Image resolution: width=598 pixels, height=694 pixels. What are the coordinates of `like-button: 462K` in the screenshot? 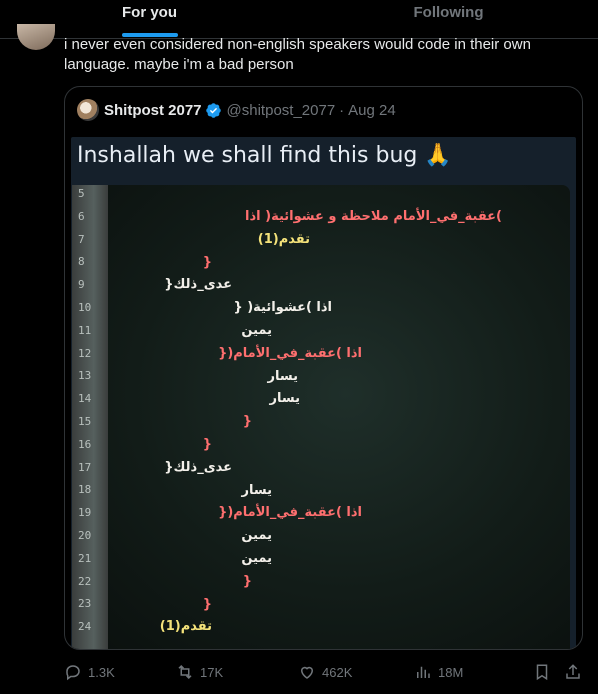 It's located at (325, 672).